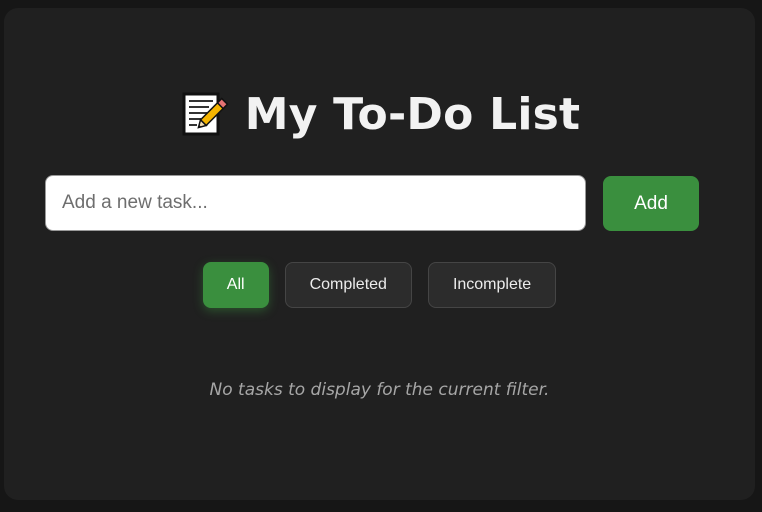 The image size is (762, 512). Describe the element at coordinates (412, 114) in the screenshot. I see `page-title-text: My To-Do List` at that location.